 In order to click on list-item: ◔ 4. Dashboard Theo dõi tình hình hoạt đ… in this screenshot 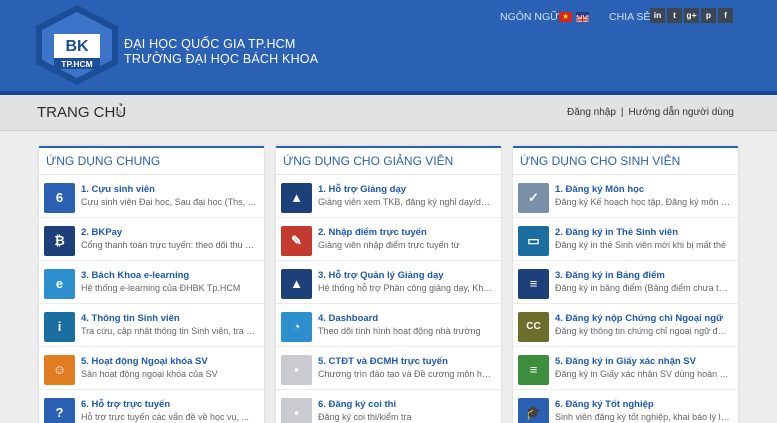, I will do `click(388, 325)`.